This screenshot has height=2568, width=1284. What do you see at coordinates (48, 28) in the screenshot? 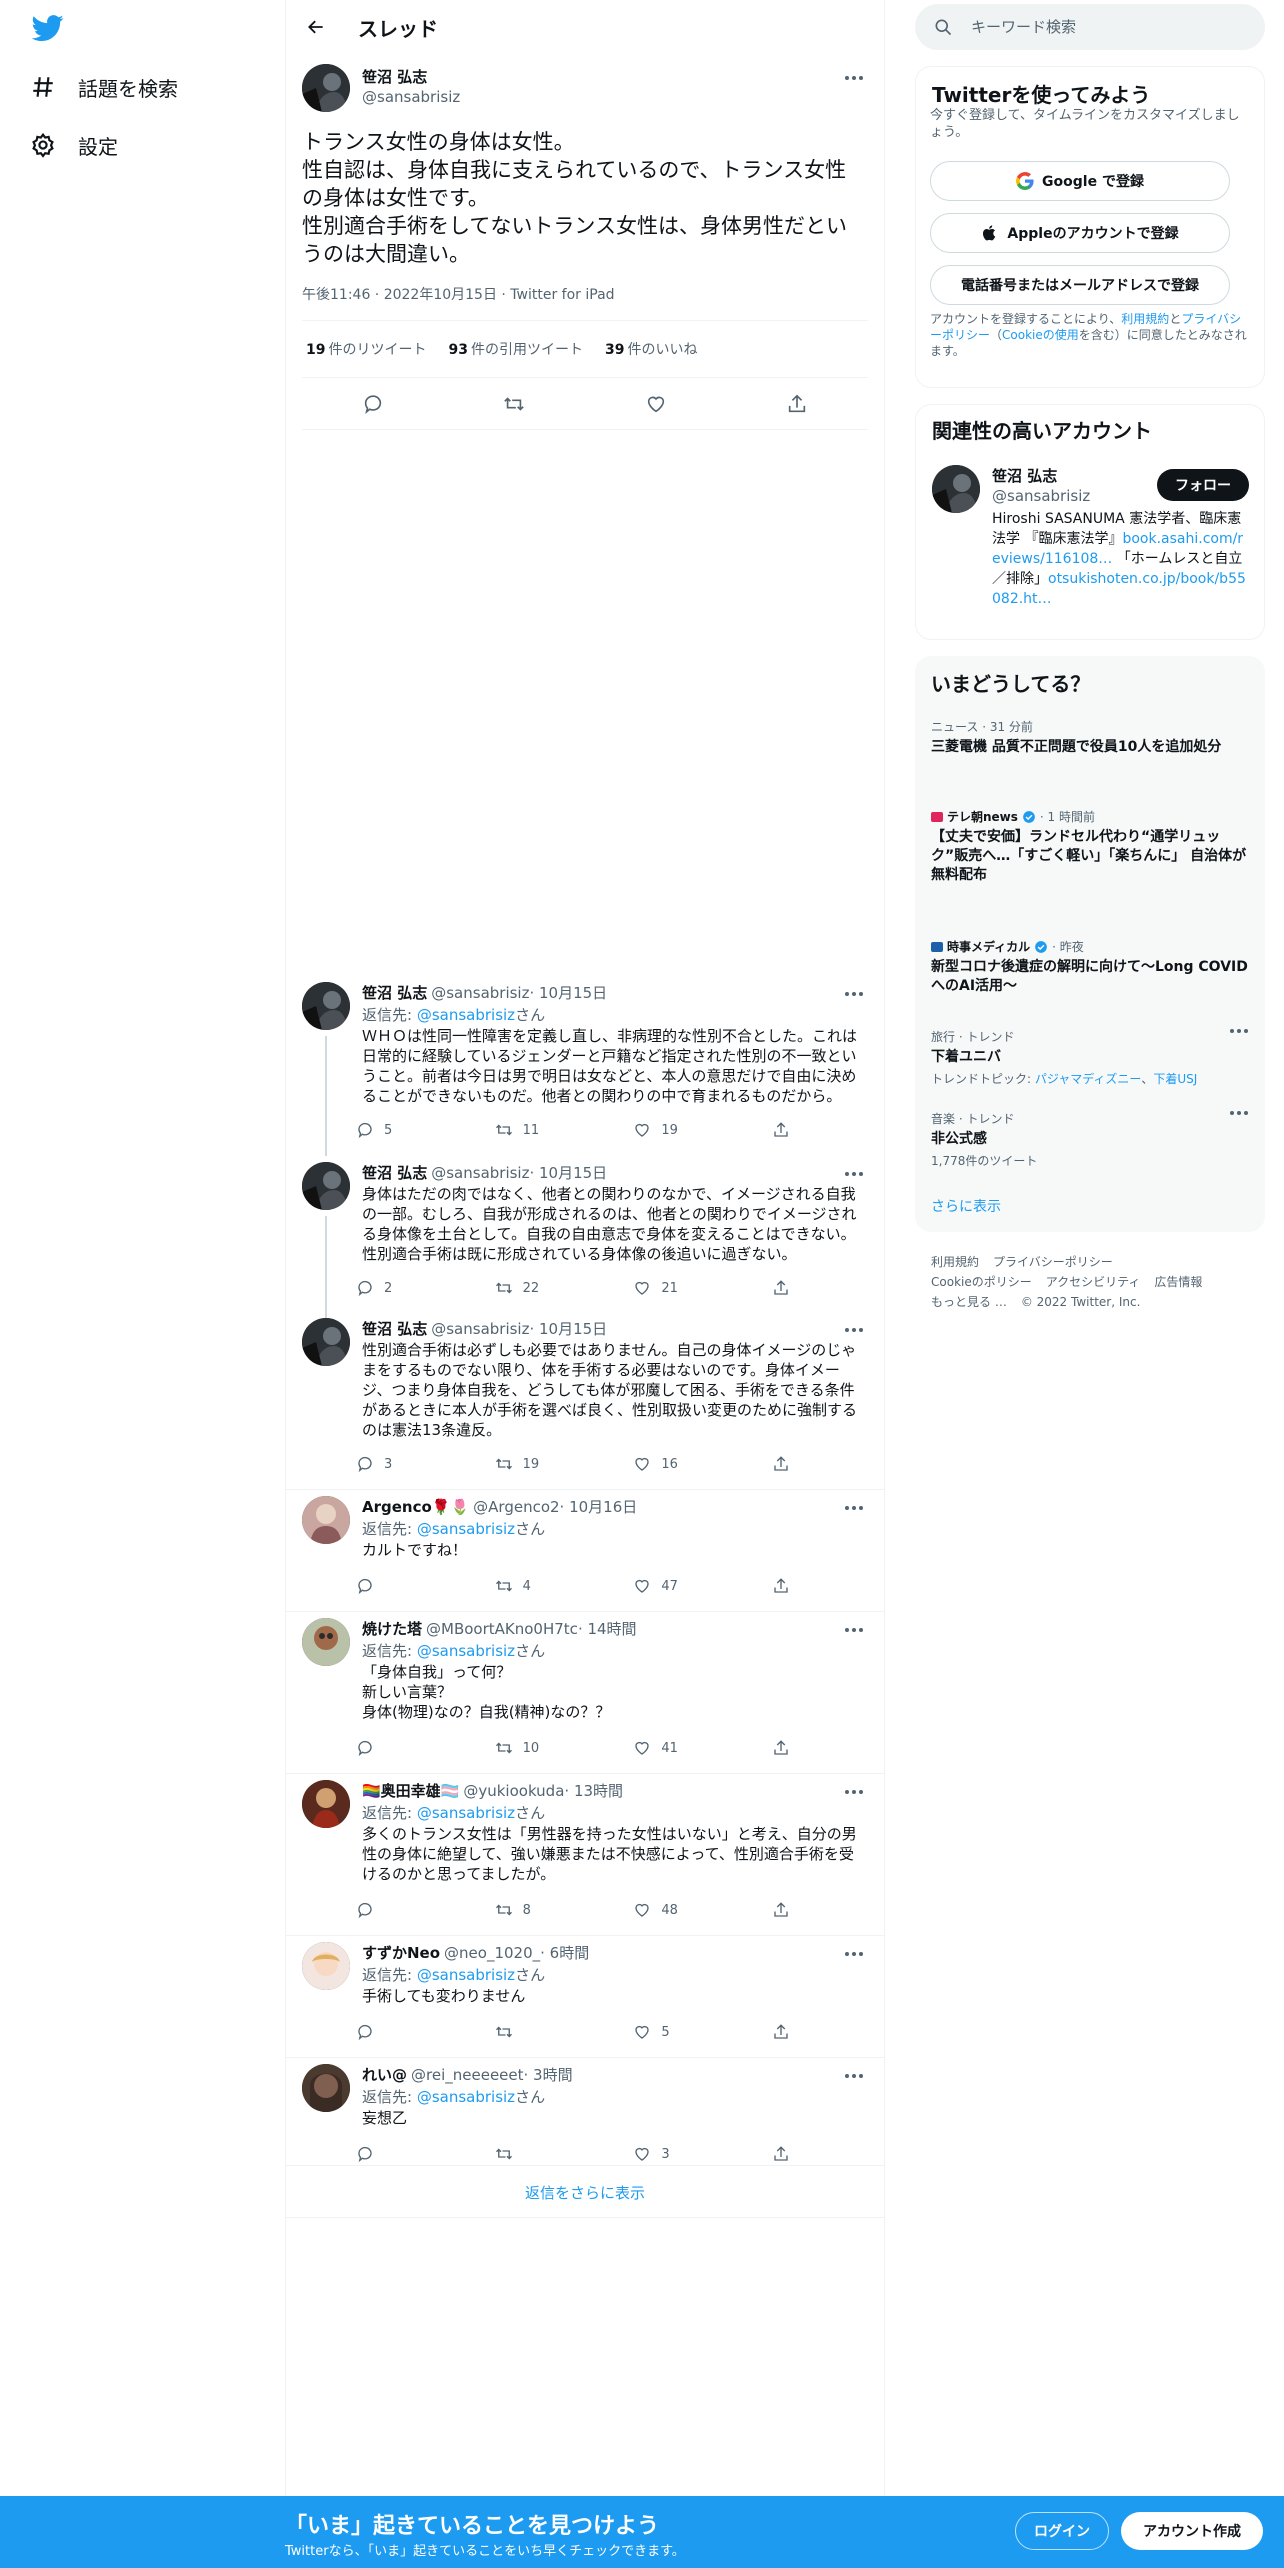
I see `twitter-logo-icon` at bounding box center [48, 28].